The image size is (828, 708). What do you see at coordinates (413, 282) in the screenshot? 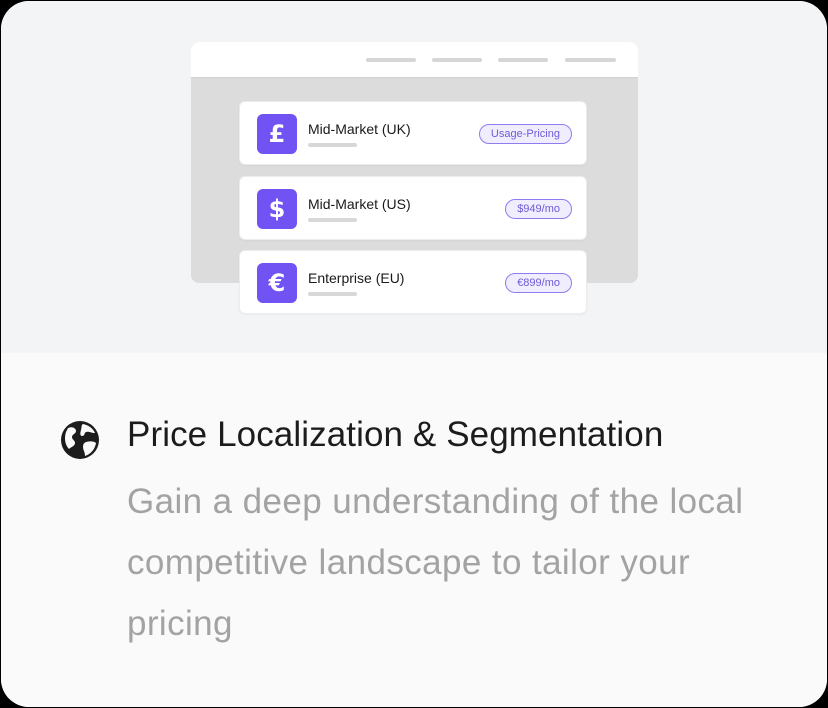
I see `segment-card-eu: € Enterprise (EU) €899/mo` at bounding box center [413, 282].